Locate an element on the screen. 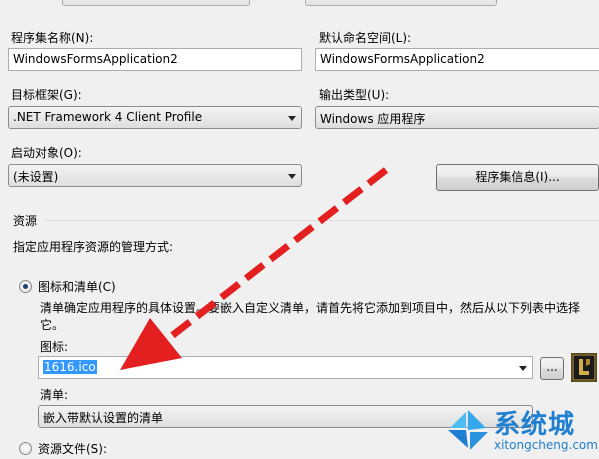 The height and width of the screenshot is (459, 599). watermark-brand: 系统城 is located at coordinates (535, 425).